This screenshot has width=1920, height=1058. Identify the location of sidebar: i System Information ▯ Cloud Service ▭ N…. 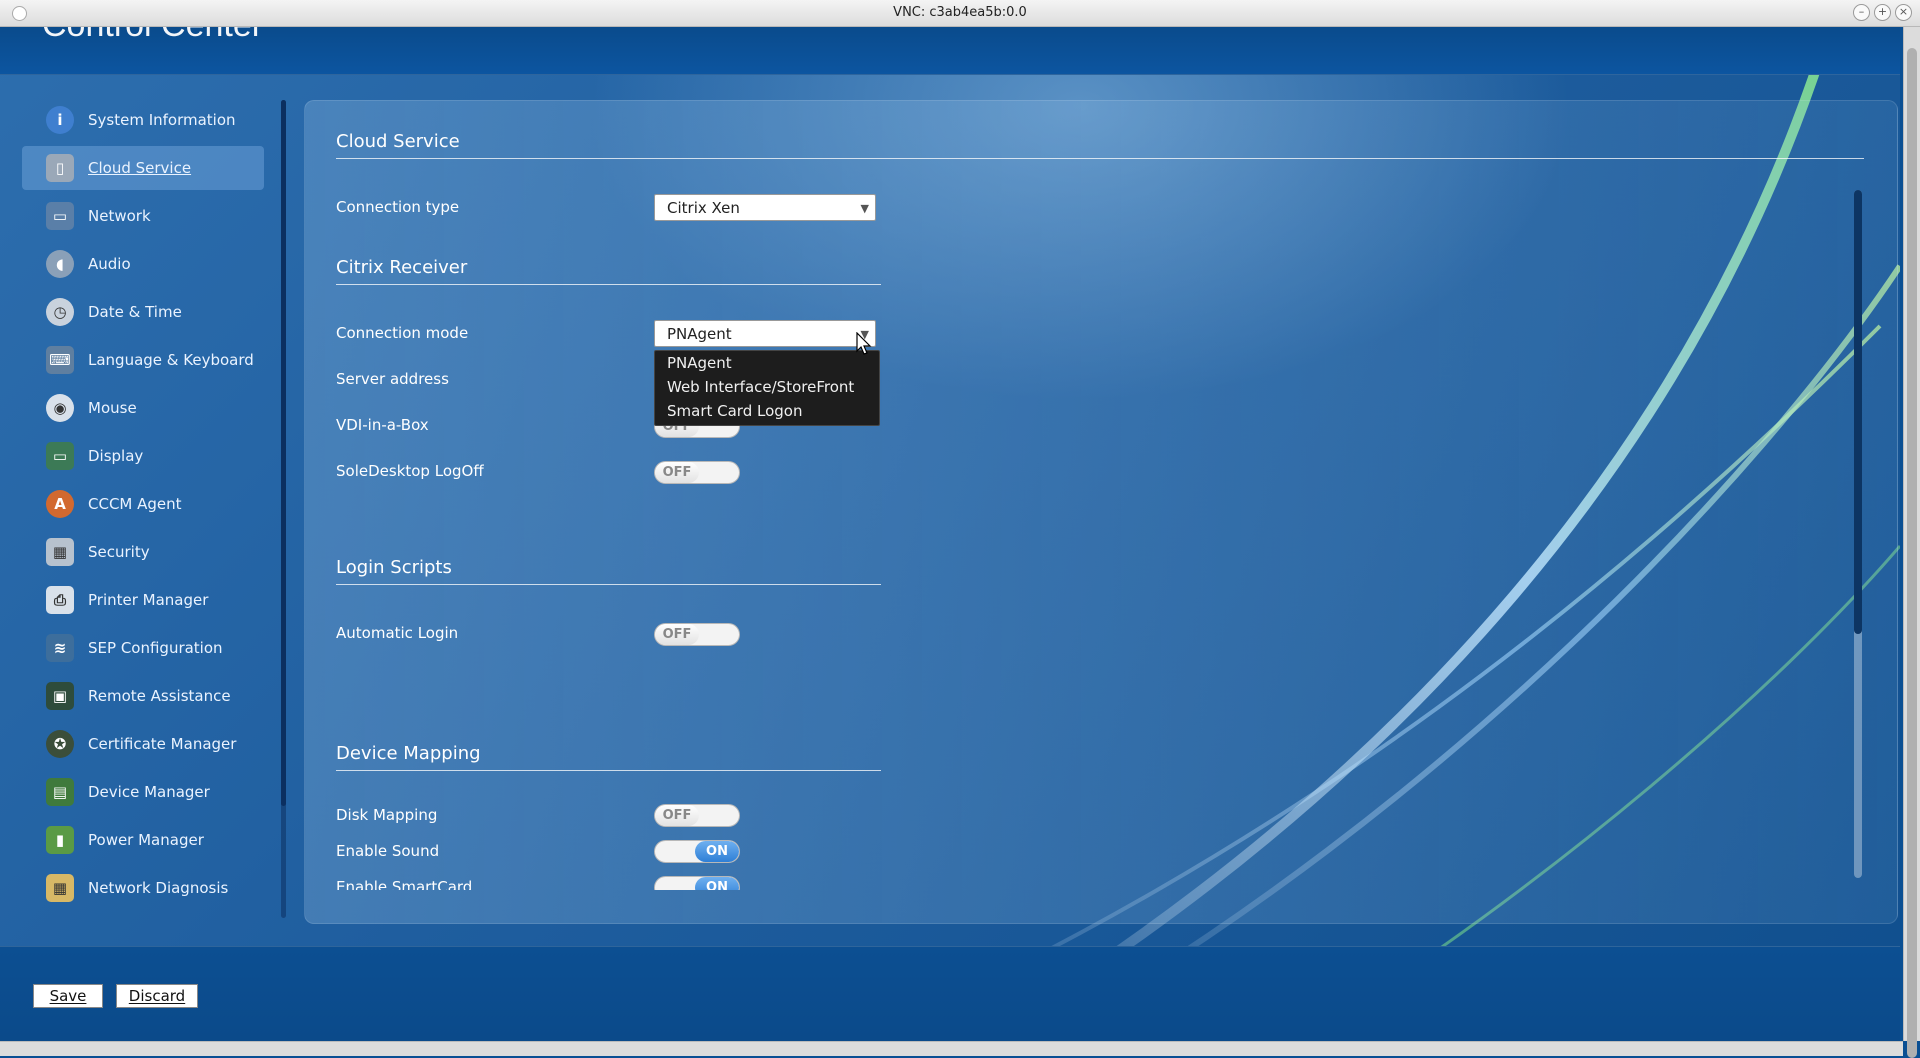
(144, 500).